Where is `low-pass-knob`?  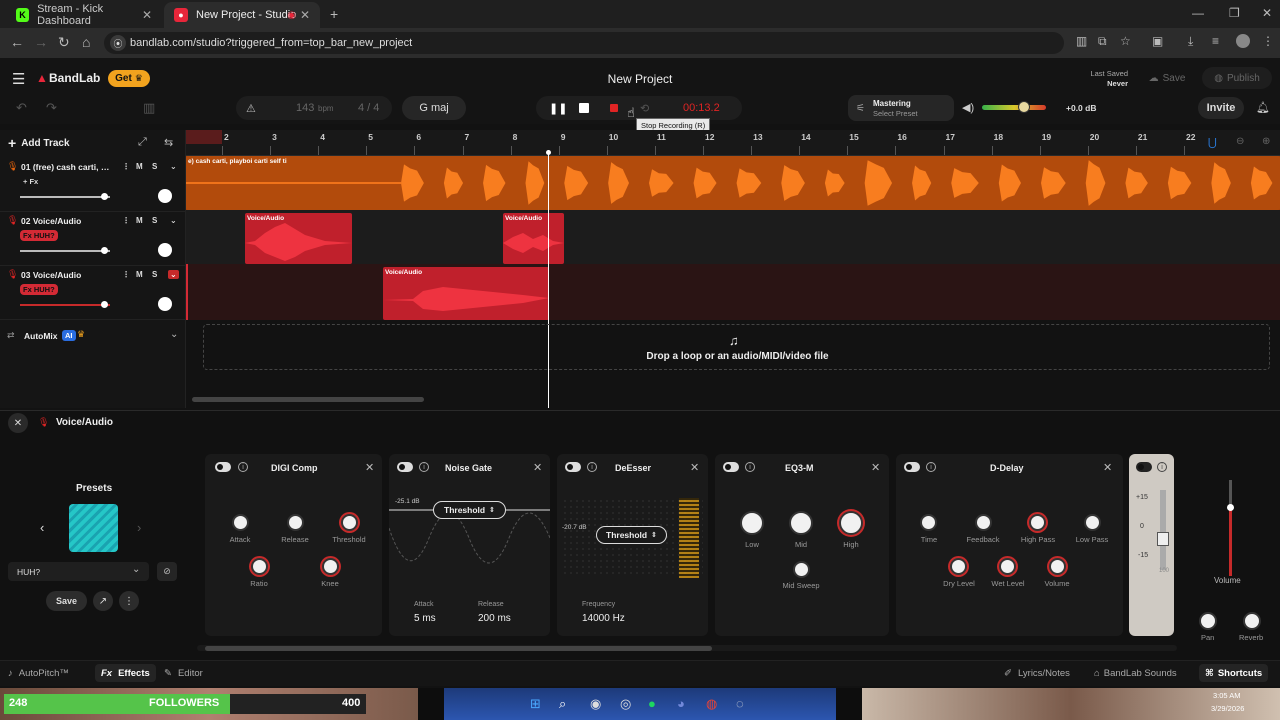 low-pass-knob is located at coordinates (1092, 522).